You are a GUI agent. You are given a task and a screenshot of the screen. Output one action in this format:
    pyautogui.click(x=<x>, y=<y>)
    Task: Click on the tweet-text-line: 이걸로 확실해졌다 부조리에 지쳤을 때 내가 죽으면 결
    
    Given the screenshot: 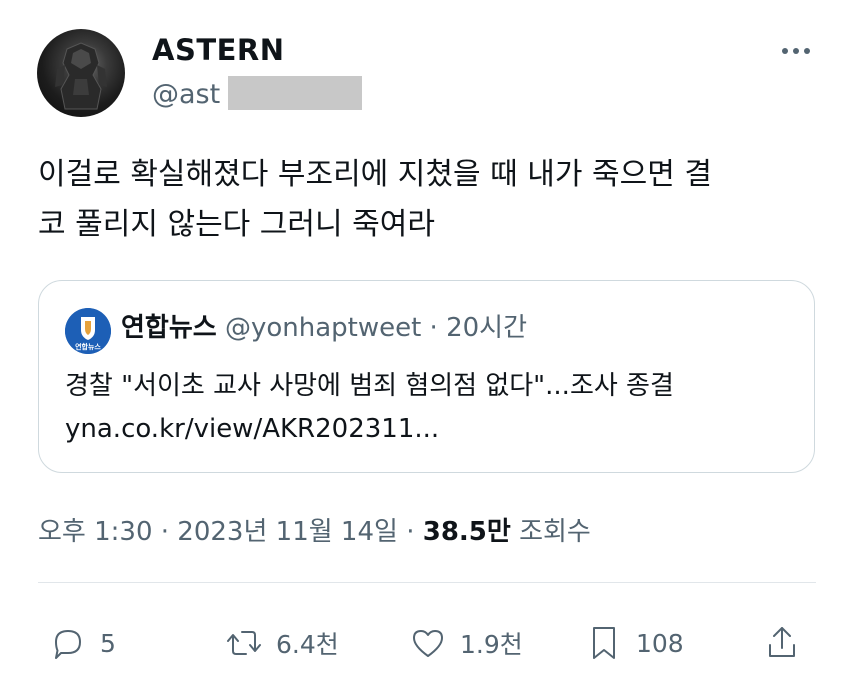 What is the action you would take?
    pyautogui.click(x=375, y=174)
    